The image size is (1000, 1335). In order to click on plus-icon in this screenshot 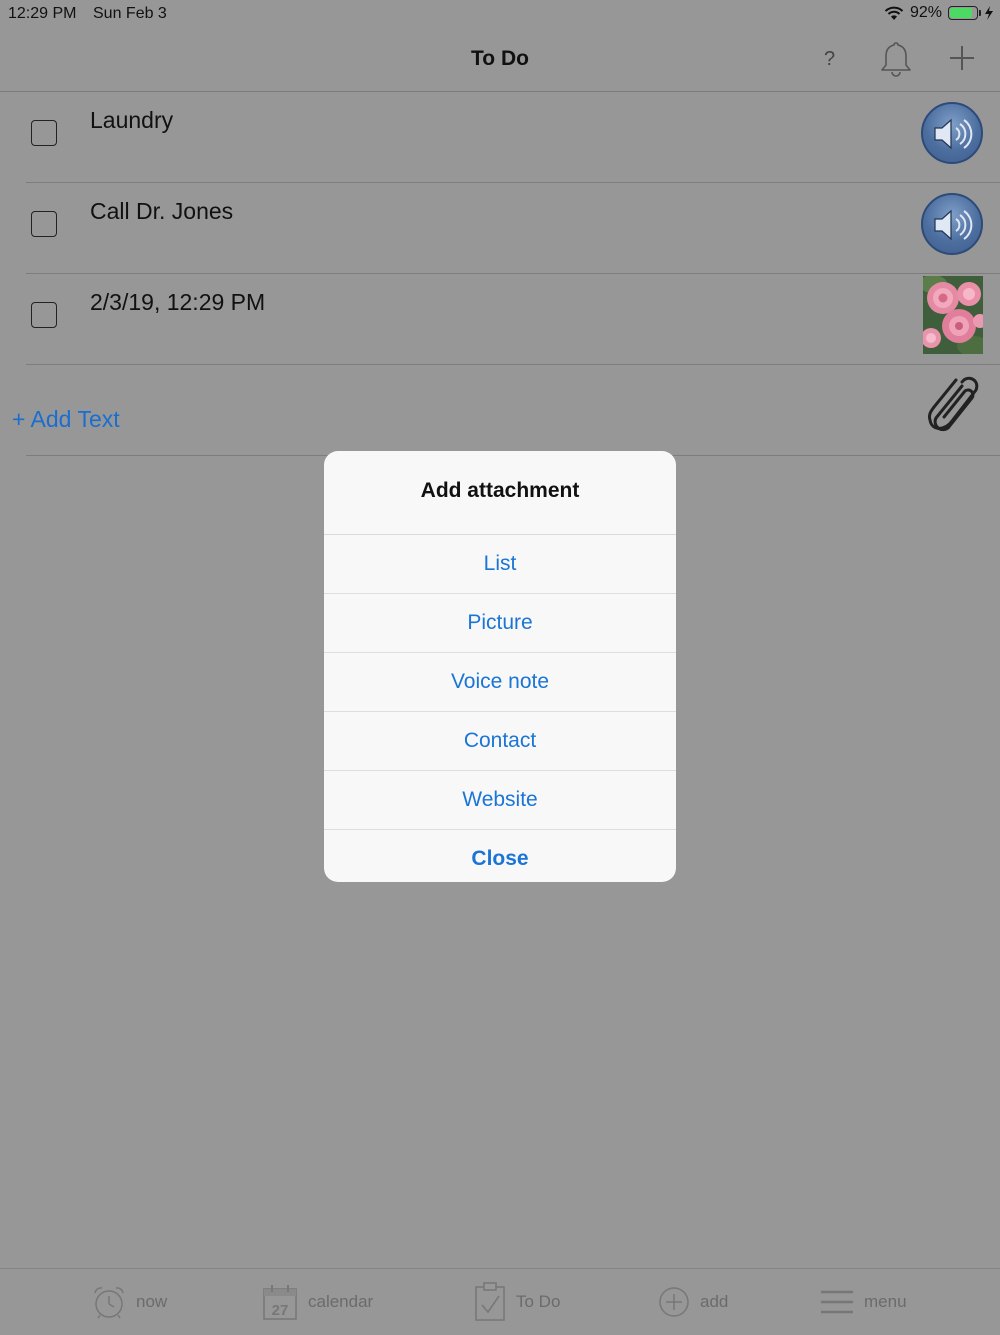, I will do `click(962, 58)`.